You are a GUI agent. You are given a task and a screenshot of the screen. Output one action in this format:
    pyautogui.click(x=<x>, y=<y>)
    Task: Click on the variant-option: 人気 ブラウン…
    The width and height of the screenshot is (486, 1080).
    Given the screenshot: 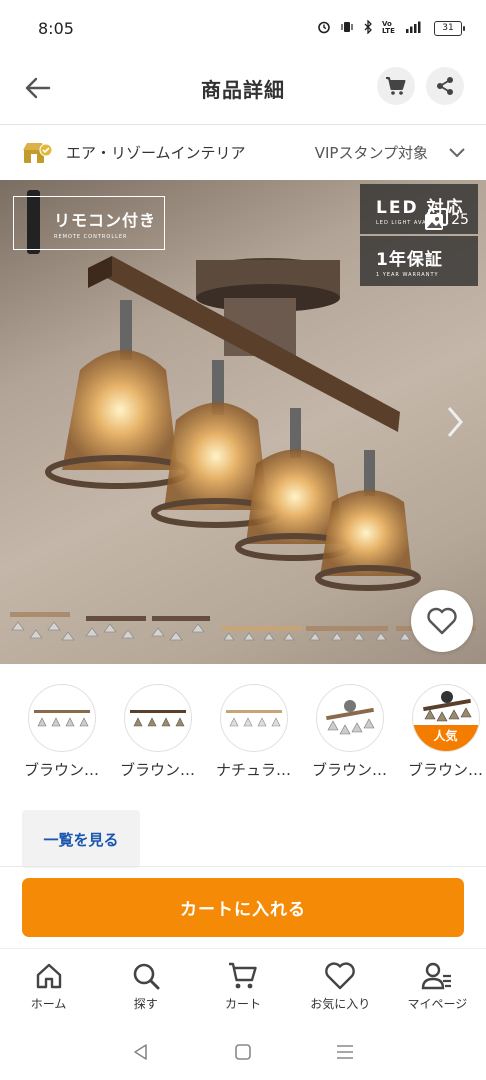 What is the action you would take?
    pyautogui.click(x=445, y=734)
    